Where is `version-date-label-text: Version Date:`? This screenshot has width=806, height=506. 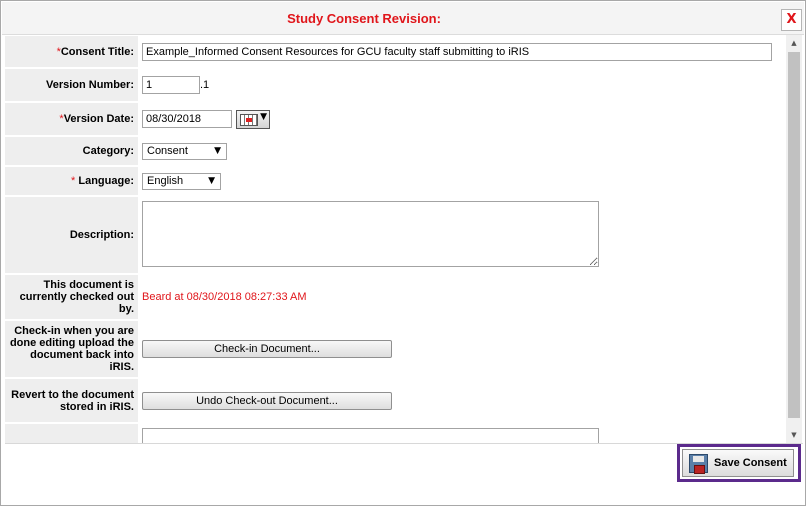 version-date-label-text: Version Date: is located at coordinates (98, 119).